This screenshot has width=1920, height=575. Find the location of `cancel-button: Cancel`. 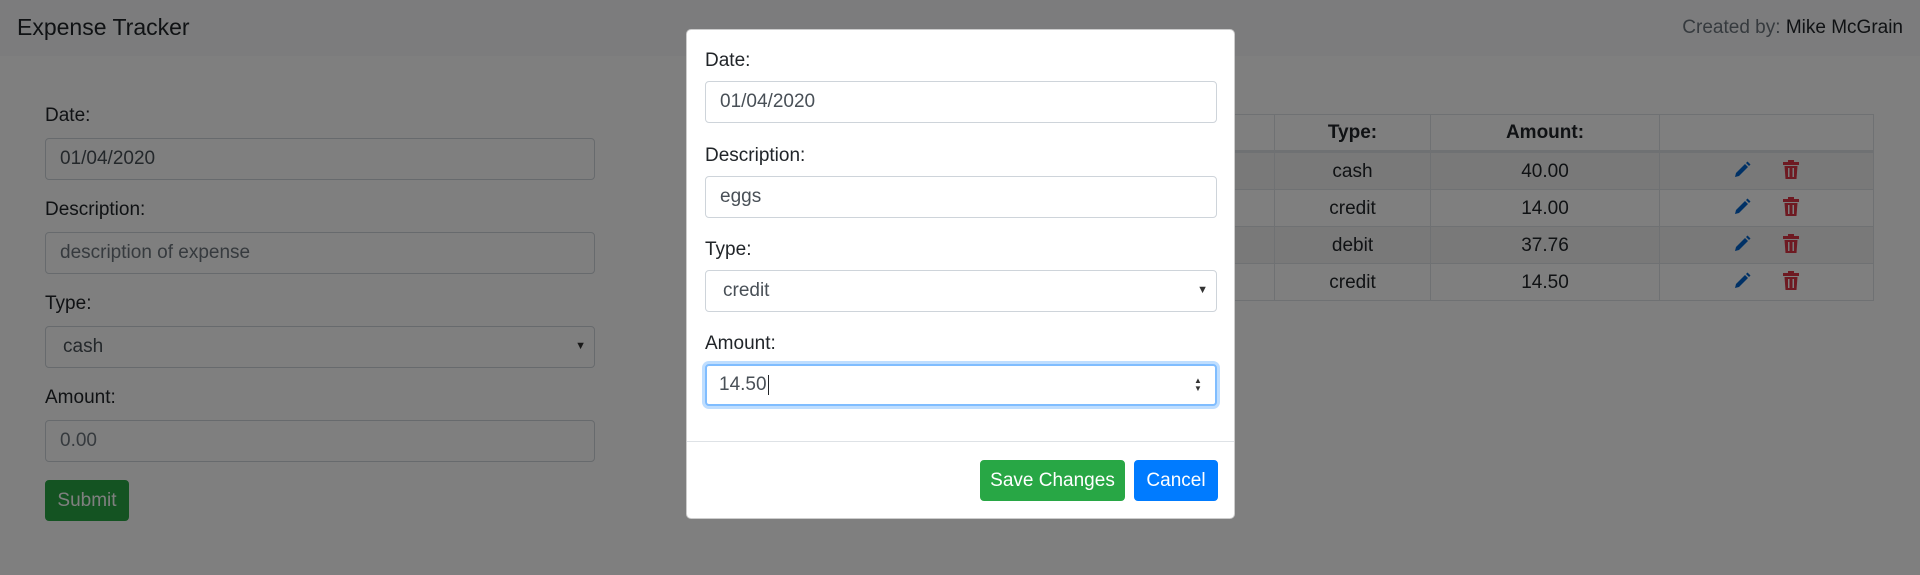

cancel-button: Cancel is located at coordinates (1176, 480).